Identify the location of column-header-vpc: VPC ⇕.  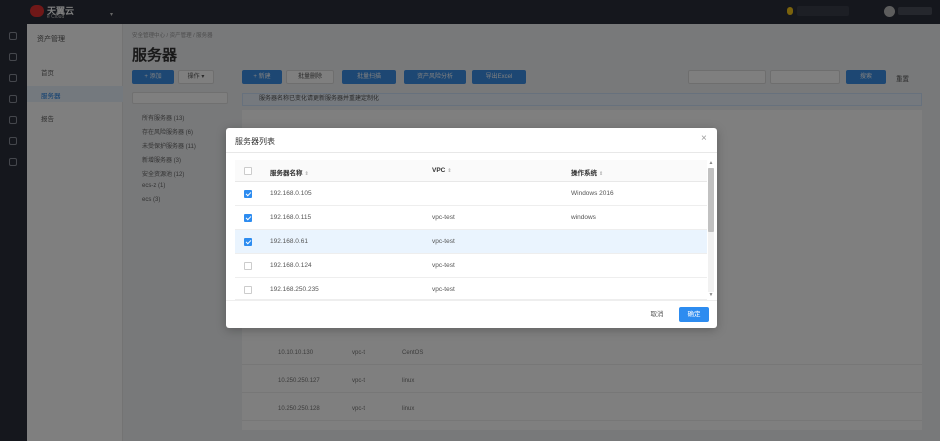
(442, 170).